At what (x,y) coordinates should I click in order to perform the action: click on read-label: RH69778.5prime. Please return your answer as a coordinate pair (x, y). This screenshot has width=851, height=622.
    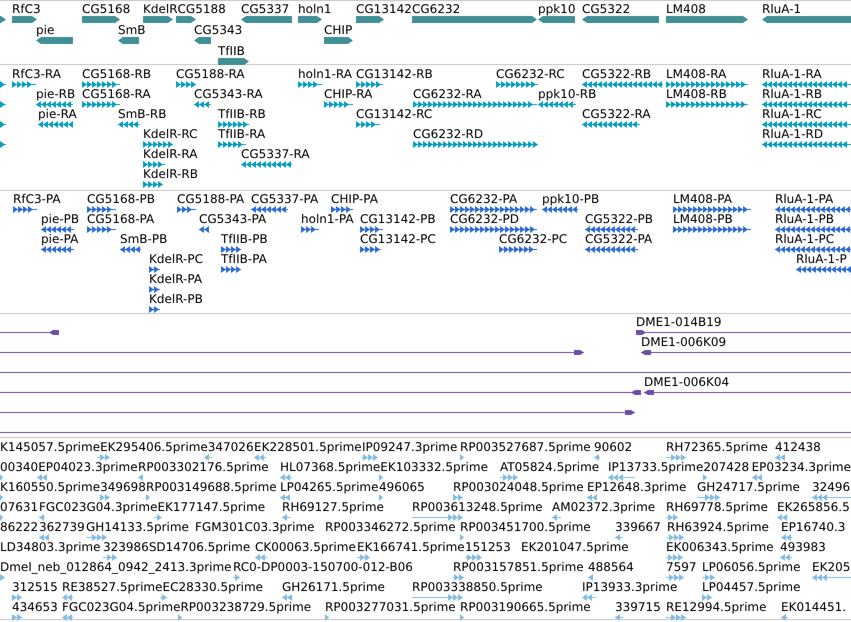
    Looking at the image, I should click on (717, 507).